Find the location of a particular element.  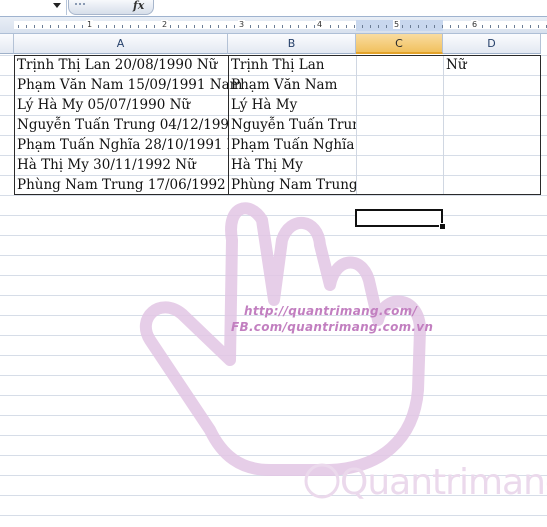

cell-b: Lý Hà My is located at coordinates (292, 105).